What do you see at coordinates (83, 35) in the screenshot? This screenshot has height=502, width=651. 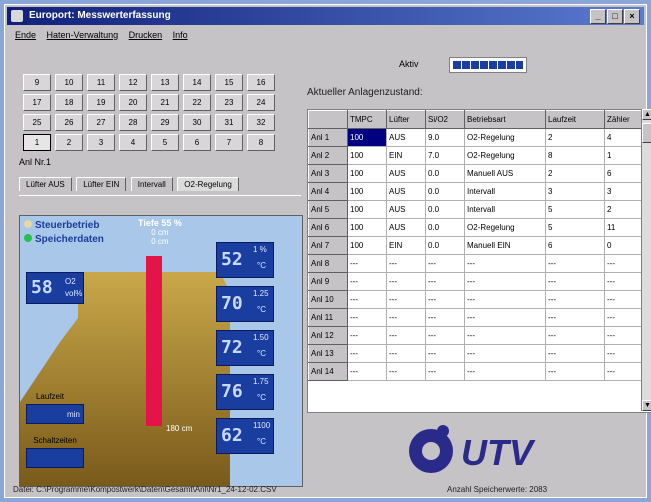 I see `menu-daten-verwaltung: Haten-Verwaltung` at bounding box center [83, 35].